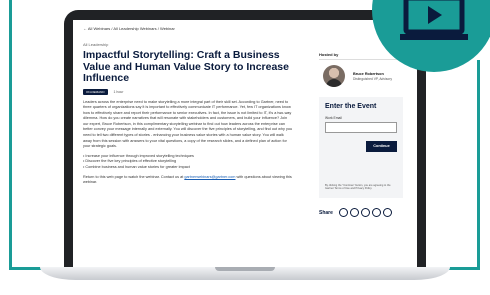 The width and height of the screenshot is (490, 295). I want to click on share-label: Share, so click(326, 213).